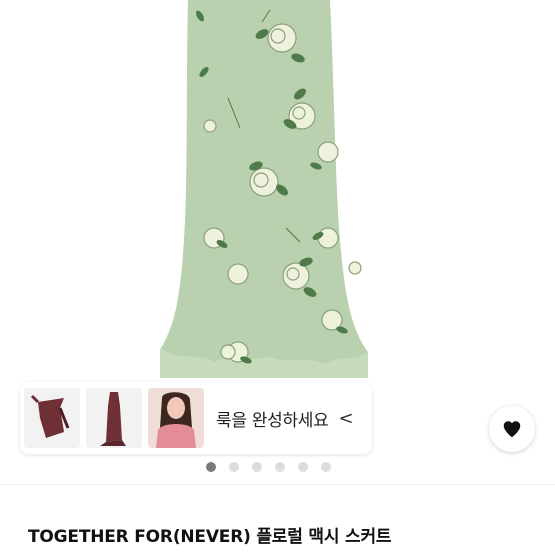  I want to click on favorite-button, so click(512, 429).